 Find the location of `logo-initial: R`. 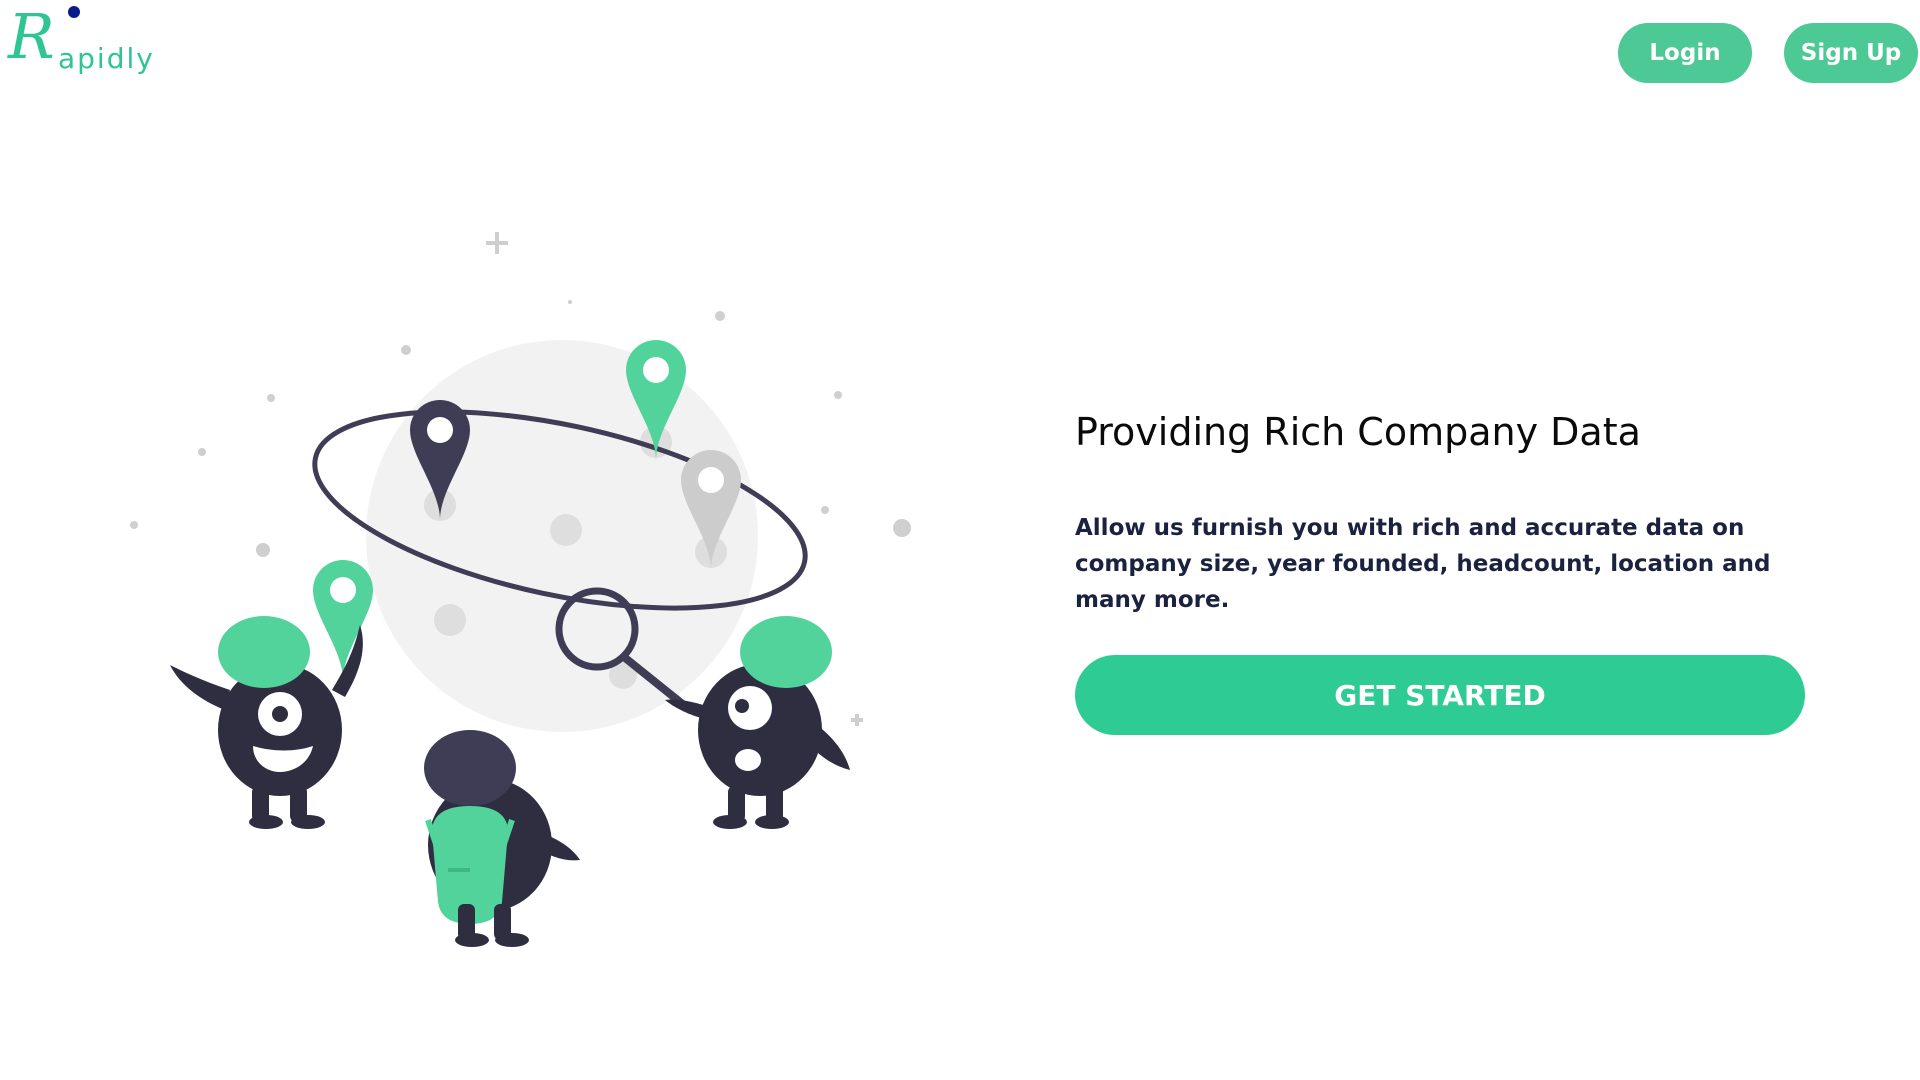

logo-initial: R is located at coordinates (31, 36).